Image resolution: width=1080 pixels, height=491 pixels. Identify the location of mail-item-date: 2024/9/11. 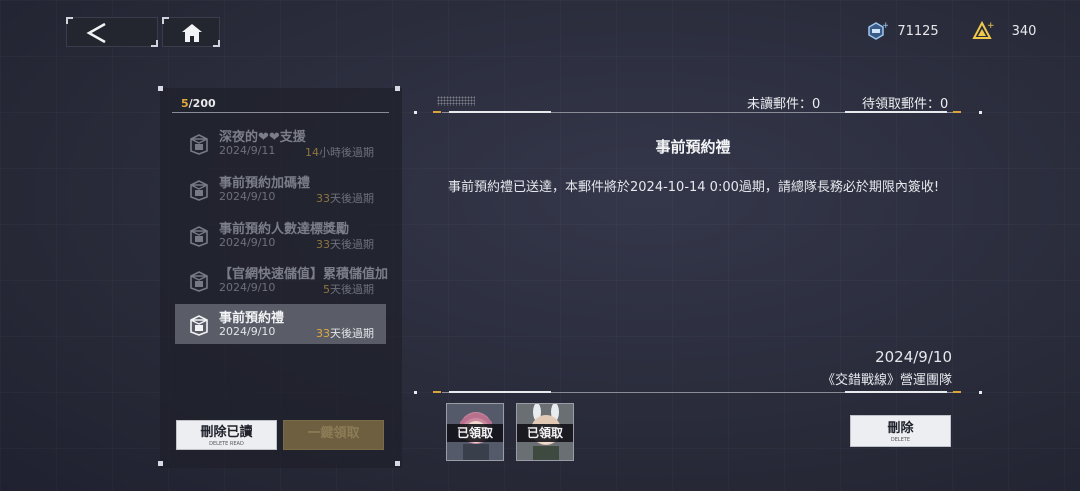
(247, 150).